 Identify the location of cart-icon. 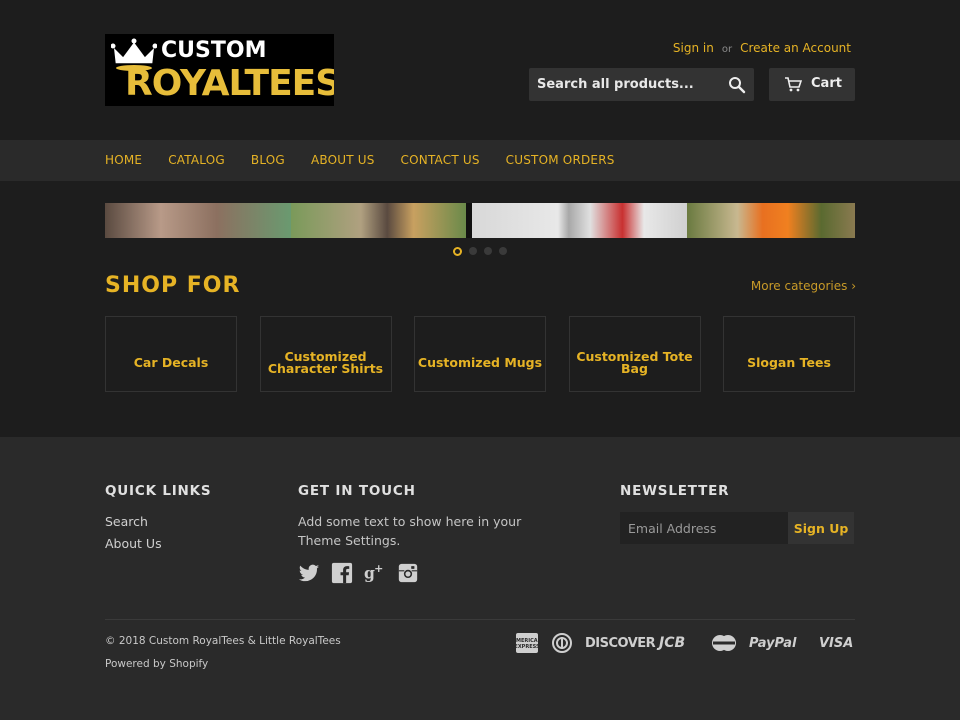
(793, 84).